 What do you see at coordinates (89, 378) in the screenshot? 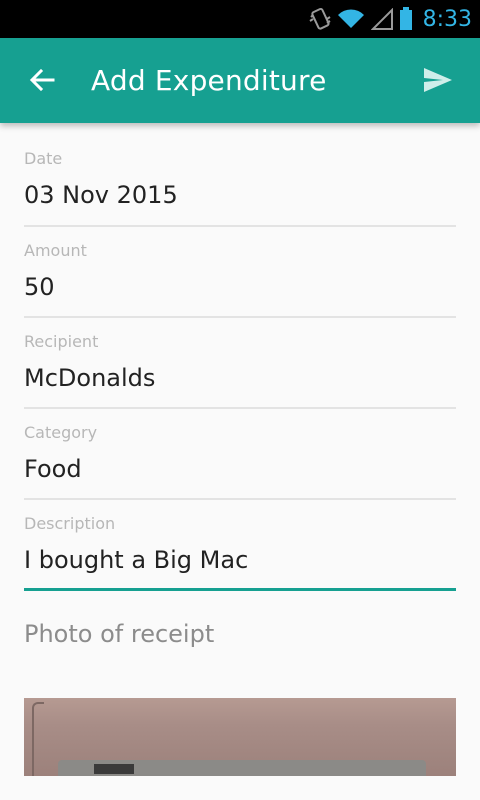
I see `recipient-value: McDonalds` at bounding box center [89, 378].